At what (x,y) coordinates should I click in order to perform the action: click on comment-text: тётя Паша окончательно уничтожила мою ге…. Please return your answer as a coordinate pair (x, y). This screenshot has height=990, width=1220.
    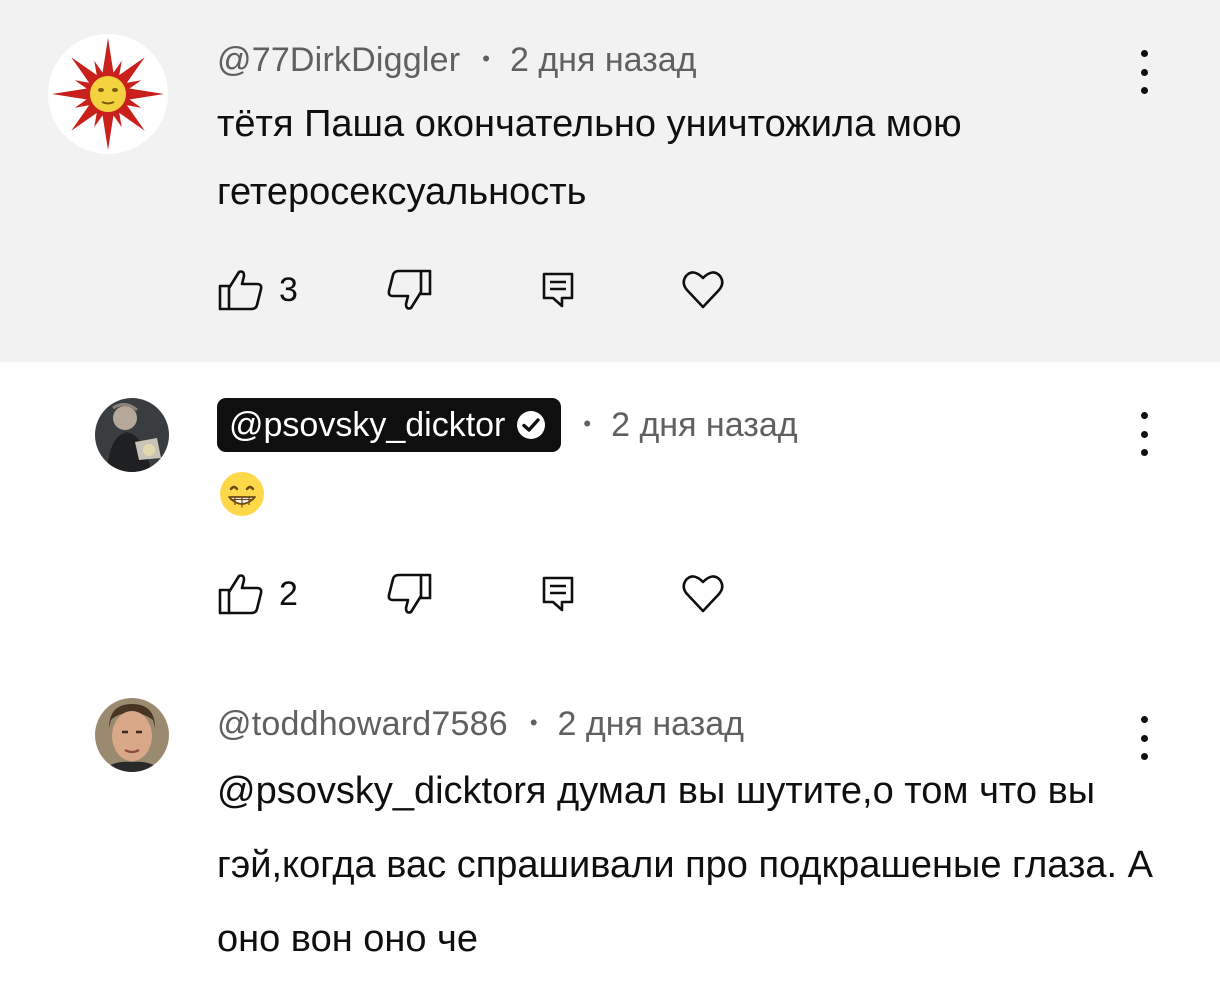
    Looking at the image, I should click on (589, 158).